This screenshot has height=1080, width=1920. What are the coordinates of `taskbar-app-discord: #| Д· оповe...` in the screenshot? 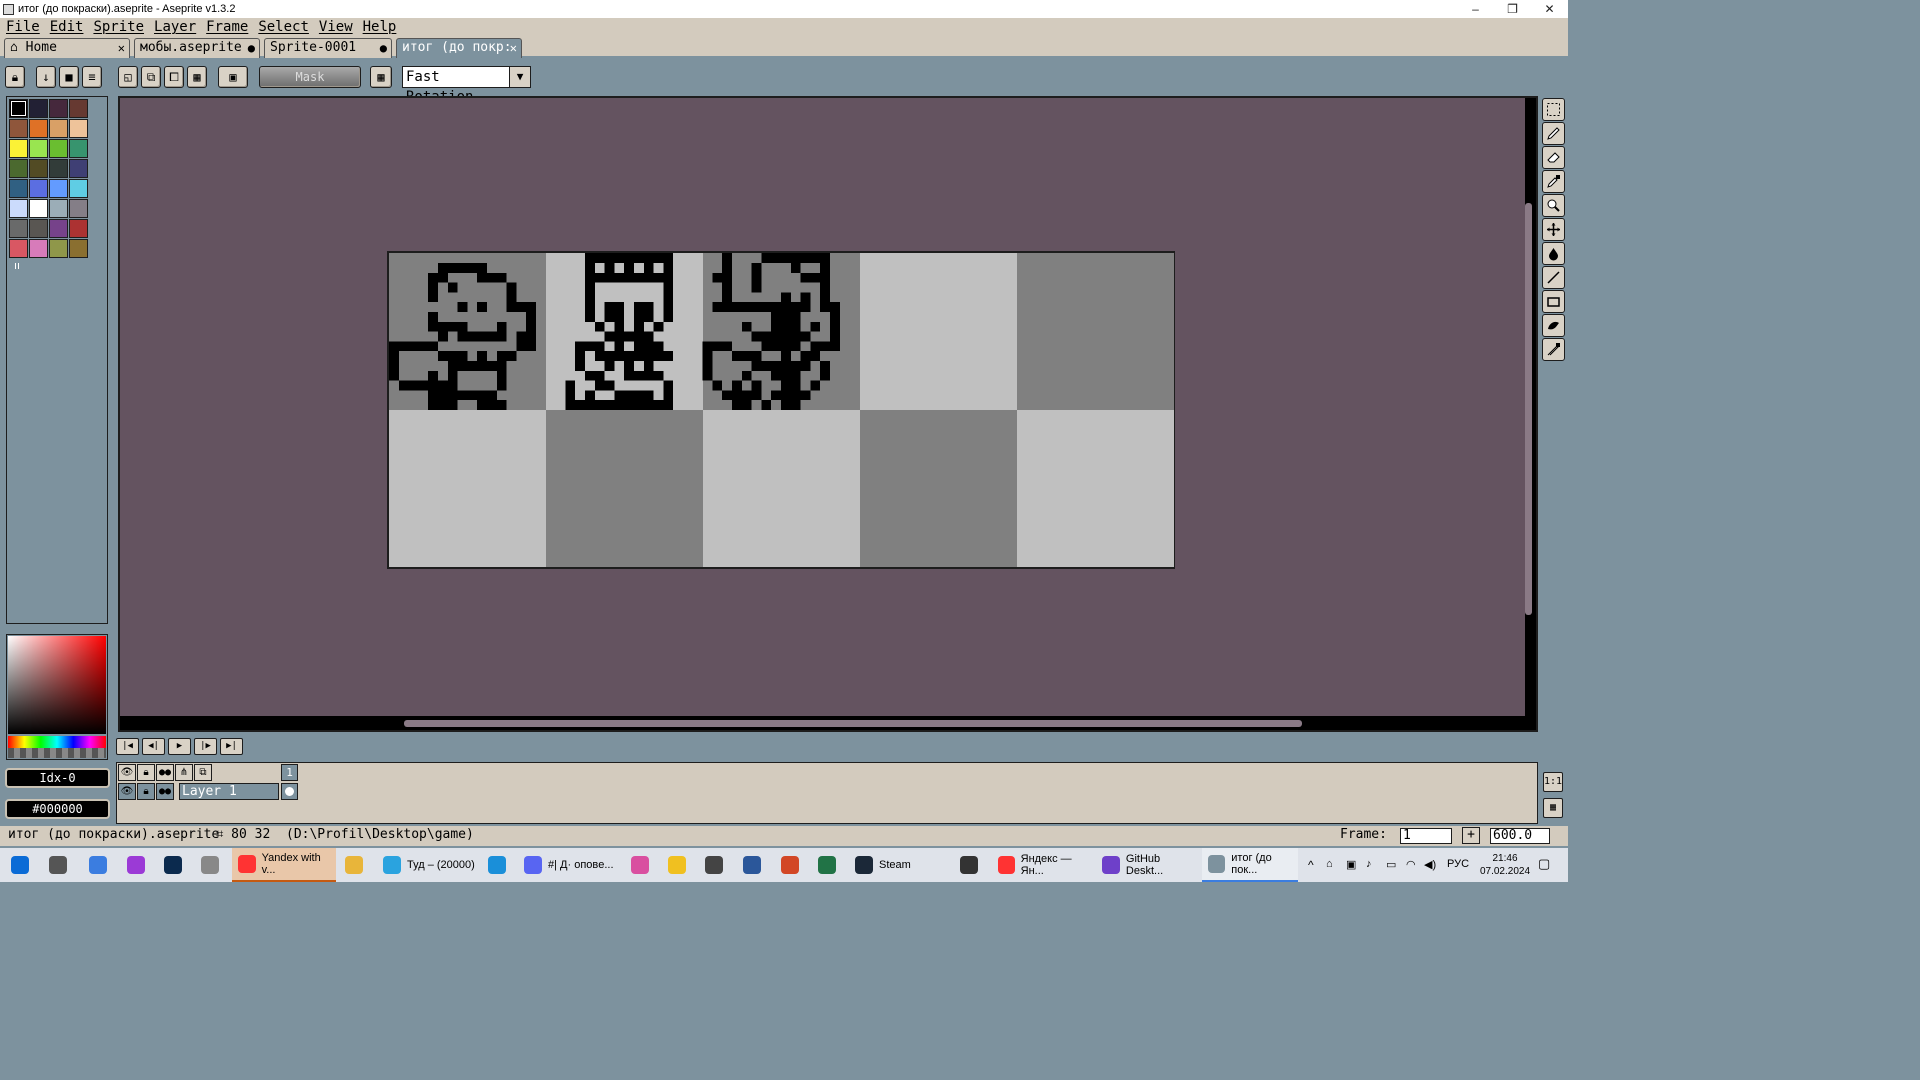 It's located at (568, 865).